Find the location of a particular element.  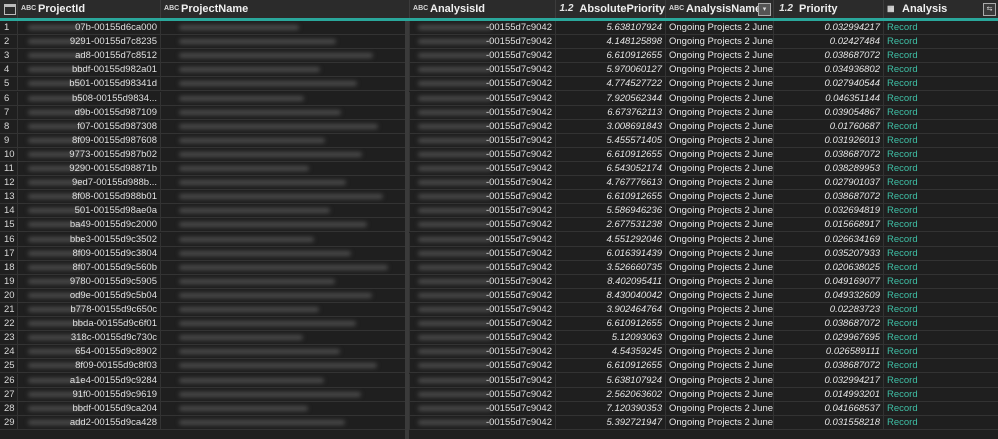

row-number: 16 is located at coordinates (9, 239).